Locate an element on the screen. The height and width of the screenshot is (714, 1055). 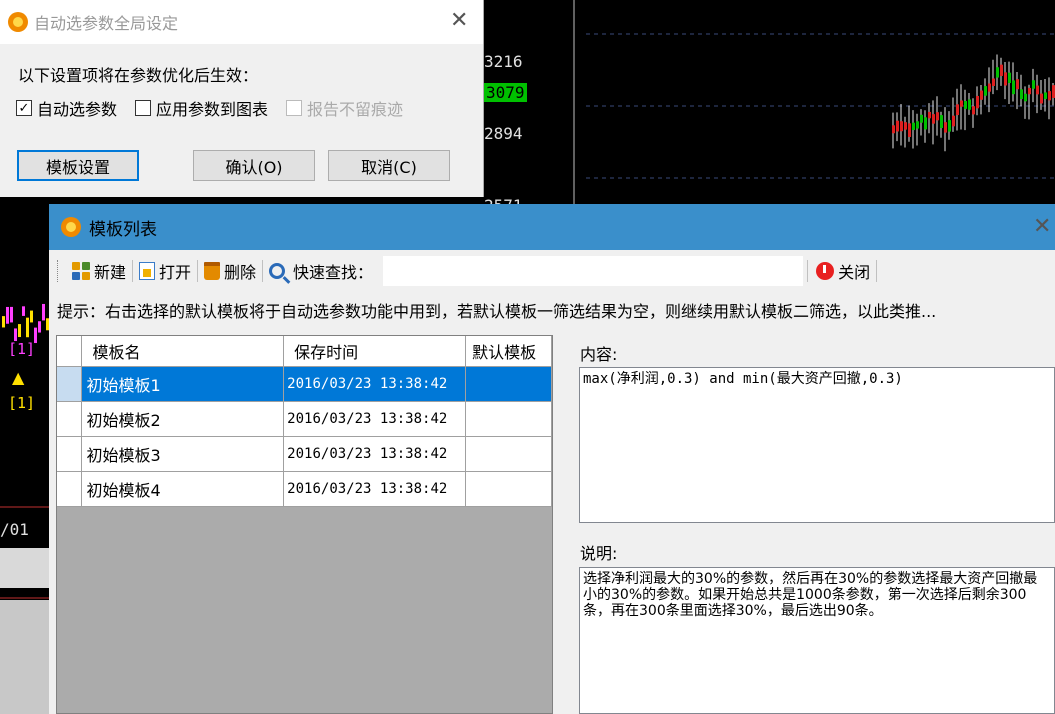
delete-button: 删除 is located at coordinates (230, 271).